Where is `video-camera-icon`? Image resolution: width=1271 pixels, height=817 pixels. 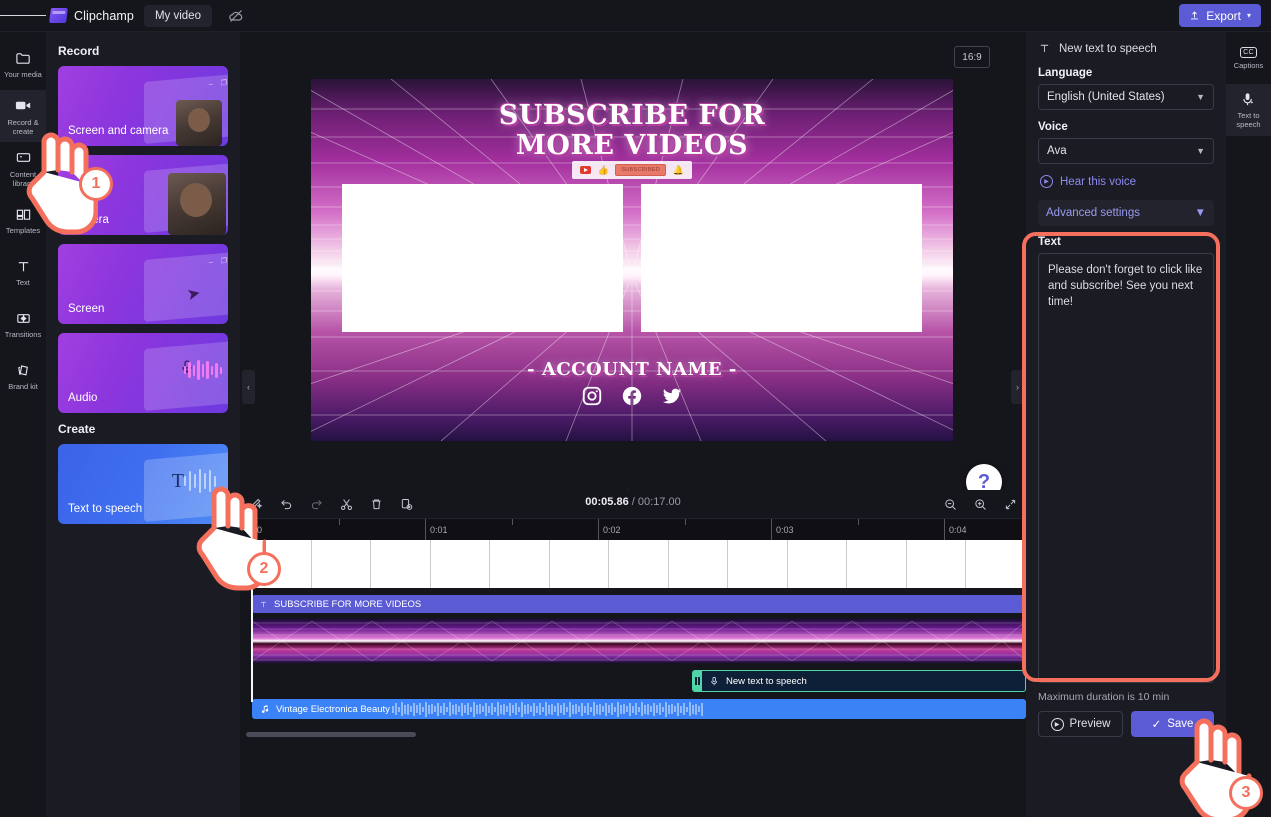
video-camera-icon is located at coordinates (23, 106).